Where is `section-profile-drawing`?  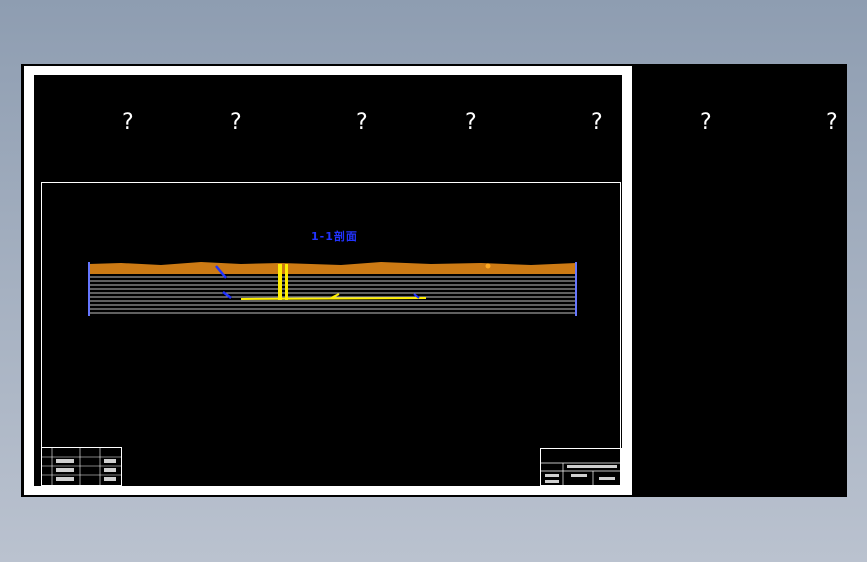 section-profile-drawing is located at coordinates (332, 289).